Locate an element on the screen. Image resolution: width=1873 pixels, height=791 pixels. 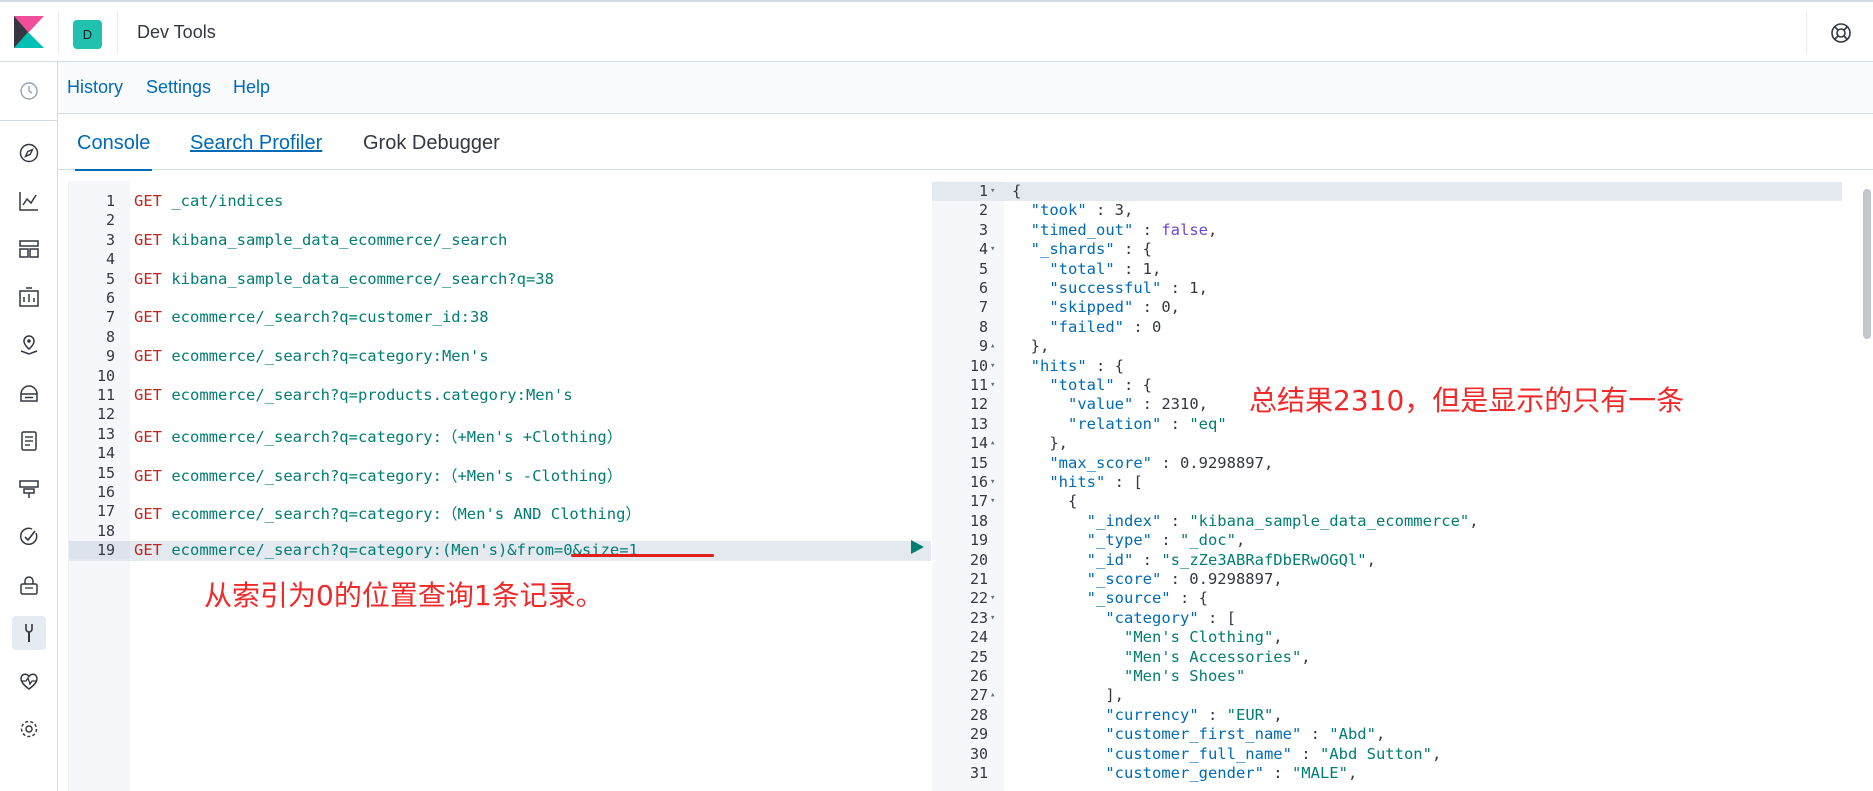
help-link: Help is located at coordinates (251, 87).